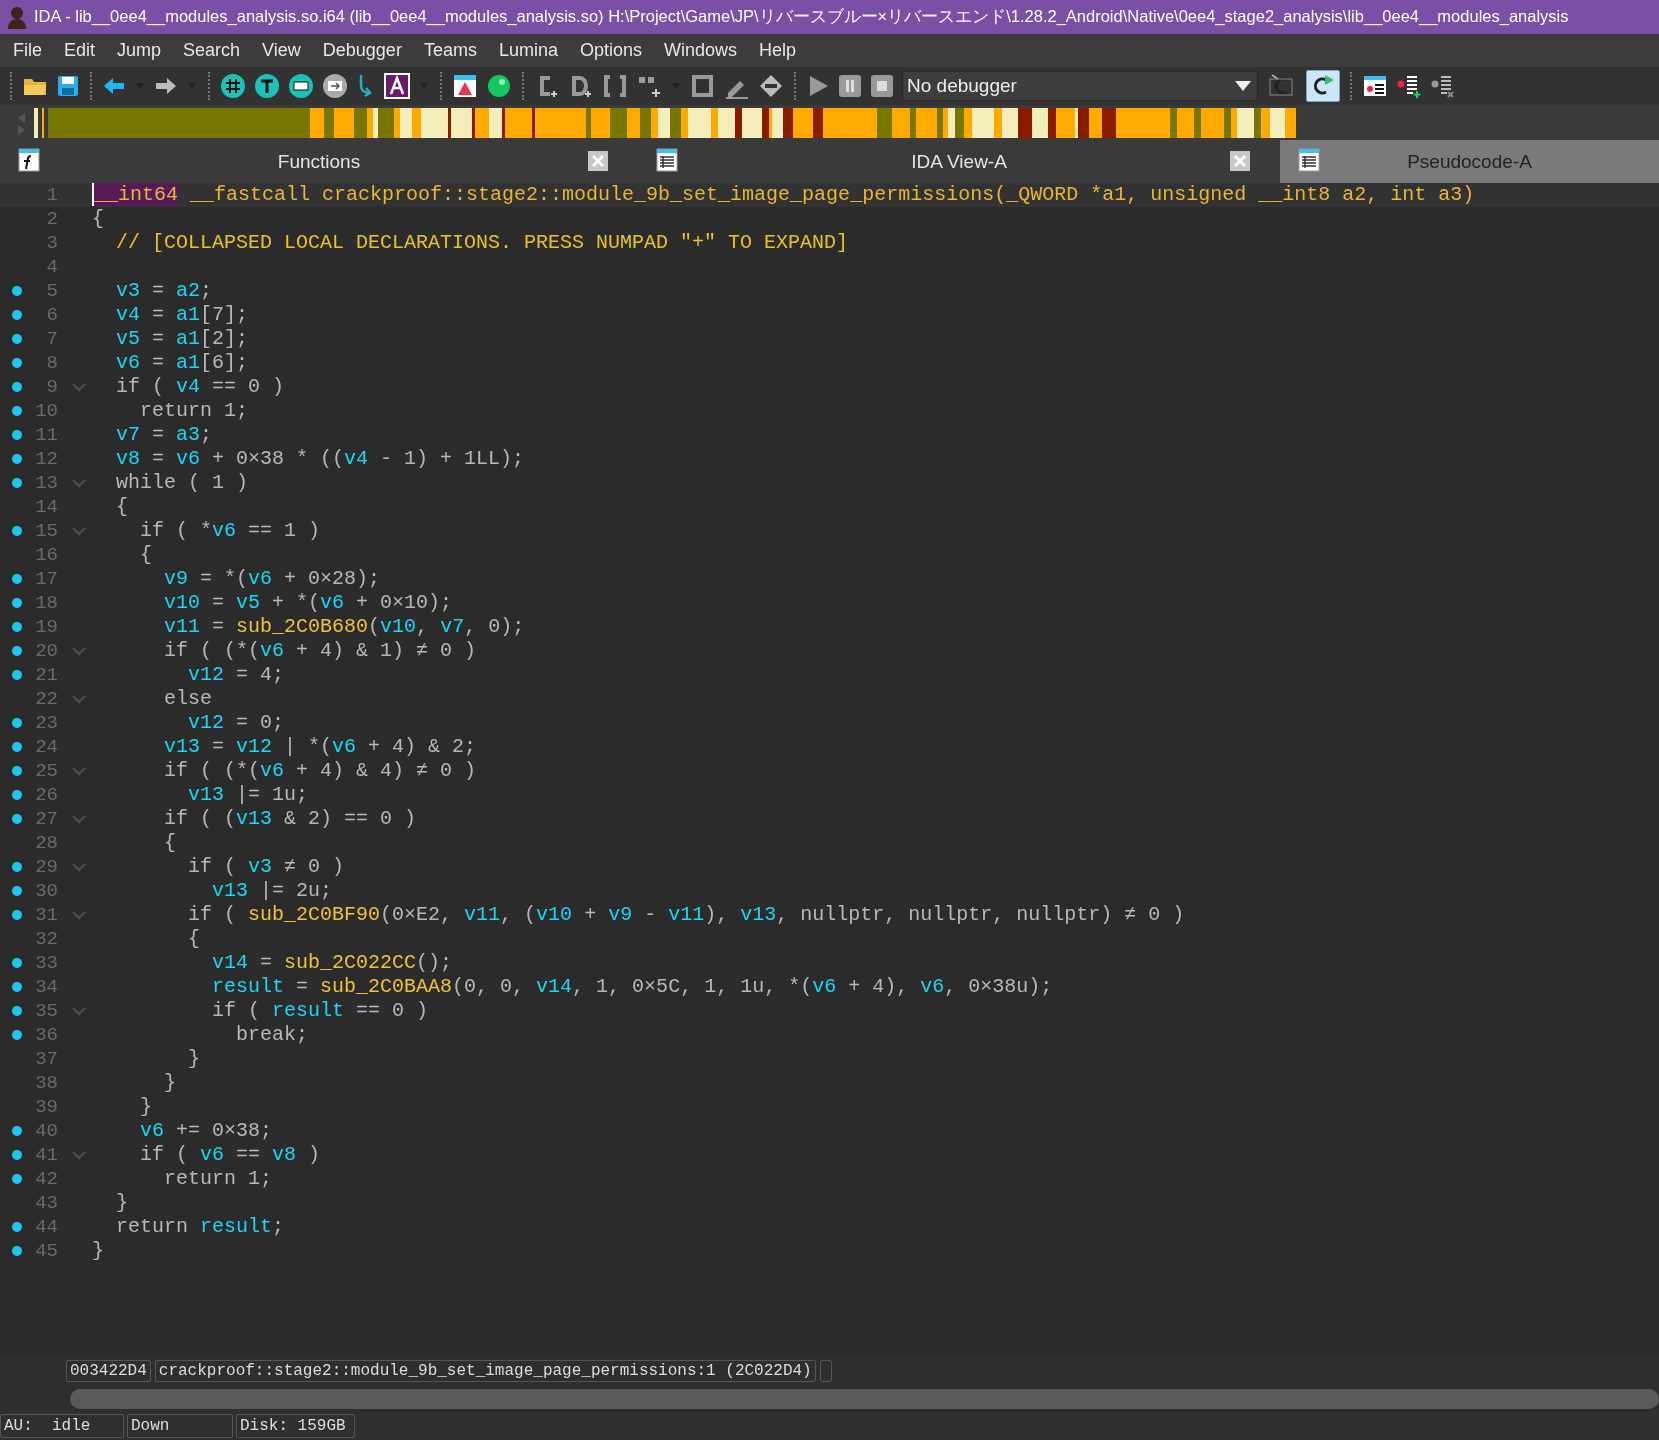  What do you see at coordinates (46, 963) in the screenshot?
I see `line-number: 33` at bounding box center [46, 963].